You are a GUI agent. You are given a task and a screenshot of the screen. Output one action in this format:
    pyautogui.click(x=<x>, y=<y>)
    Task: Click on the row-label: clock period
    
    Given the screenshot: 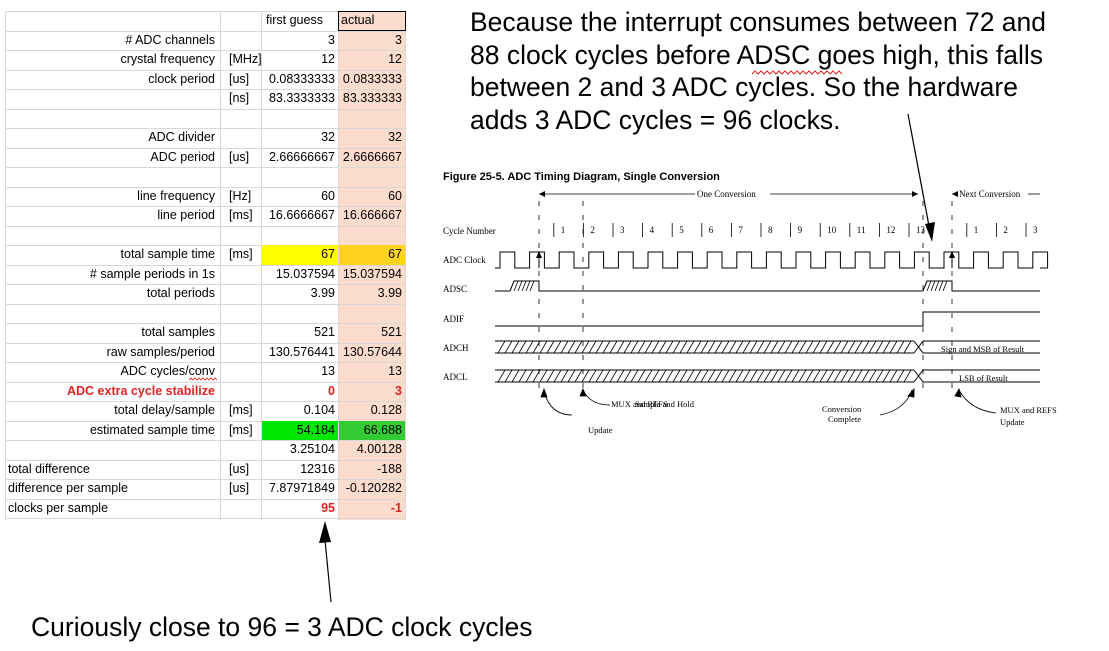 What is the action you would take?
    pyautogui.click(x=181, y=78)
    